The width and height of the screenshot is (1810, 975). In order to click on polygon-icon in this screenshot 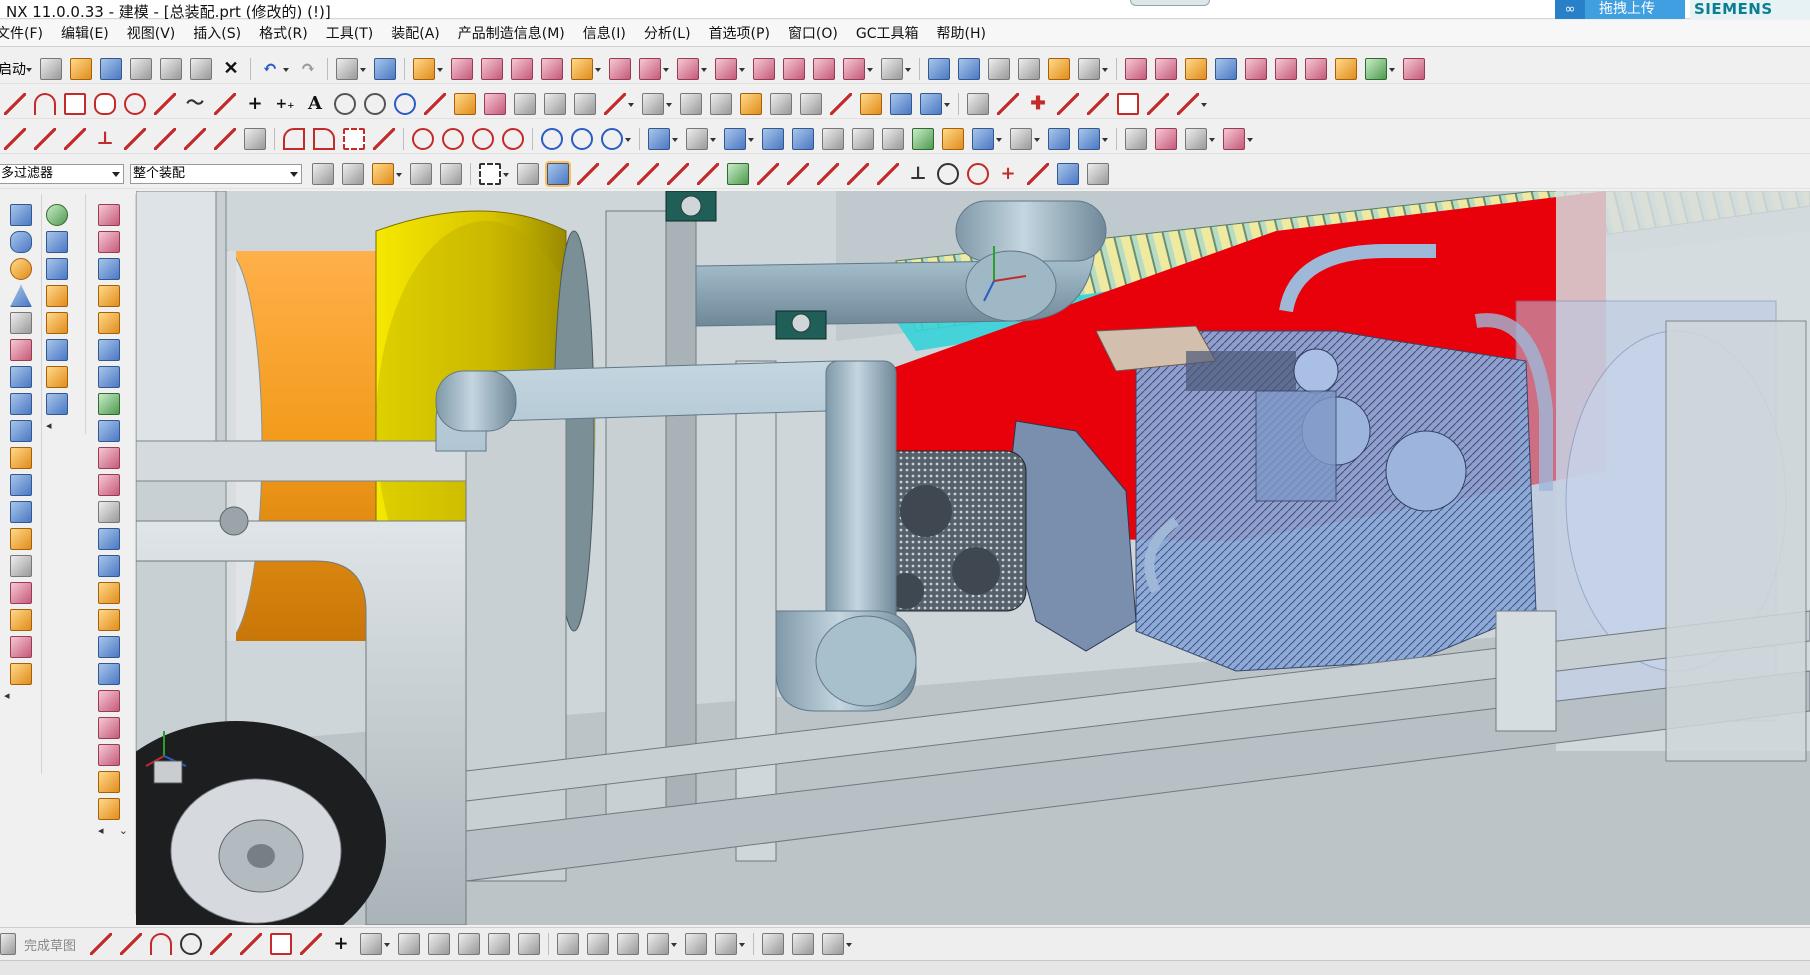, I will do `click(105, 103)`.